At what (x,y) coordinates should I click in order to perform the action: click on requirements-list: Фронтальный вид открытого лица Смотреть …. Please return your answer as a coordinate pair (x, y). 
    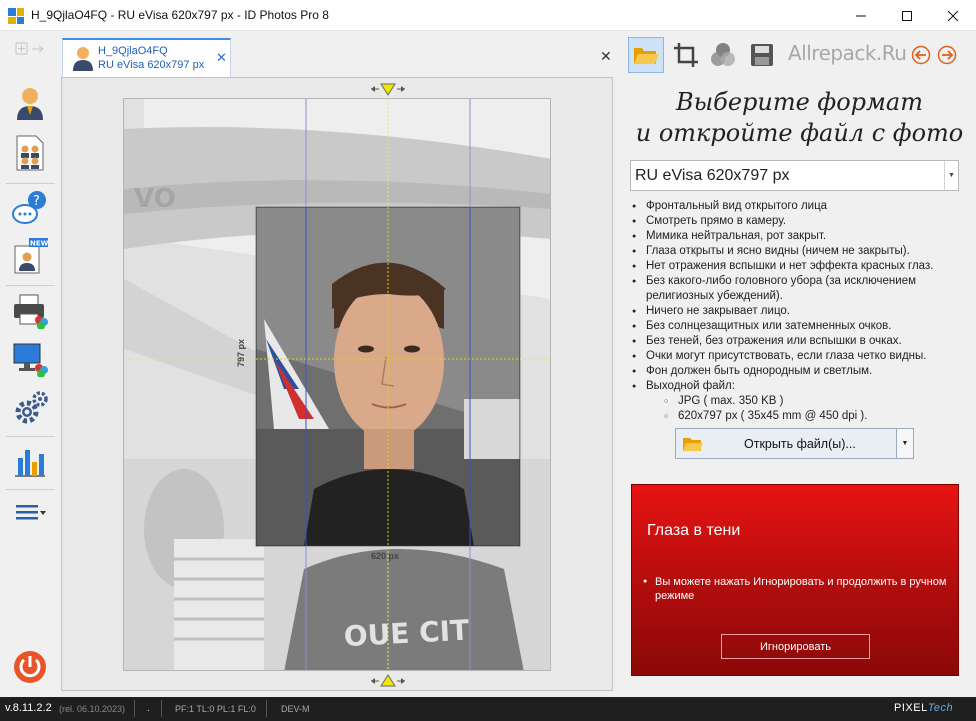
    Looking at the image, I should click on (798, 296).